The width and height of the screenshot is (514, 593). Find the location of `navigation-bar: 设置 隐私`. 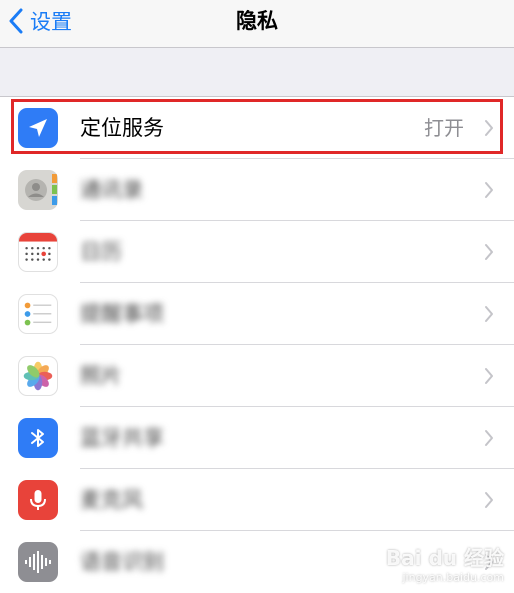

navigation-bar: 设置 隐私 is located at coordinates (257, 24).